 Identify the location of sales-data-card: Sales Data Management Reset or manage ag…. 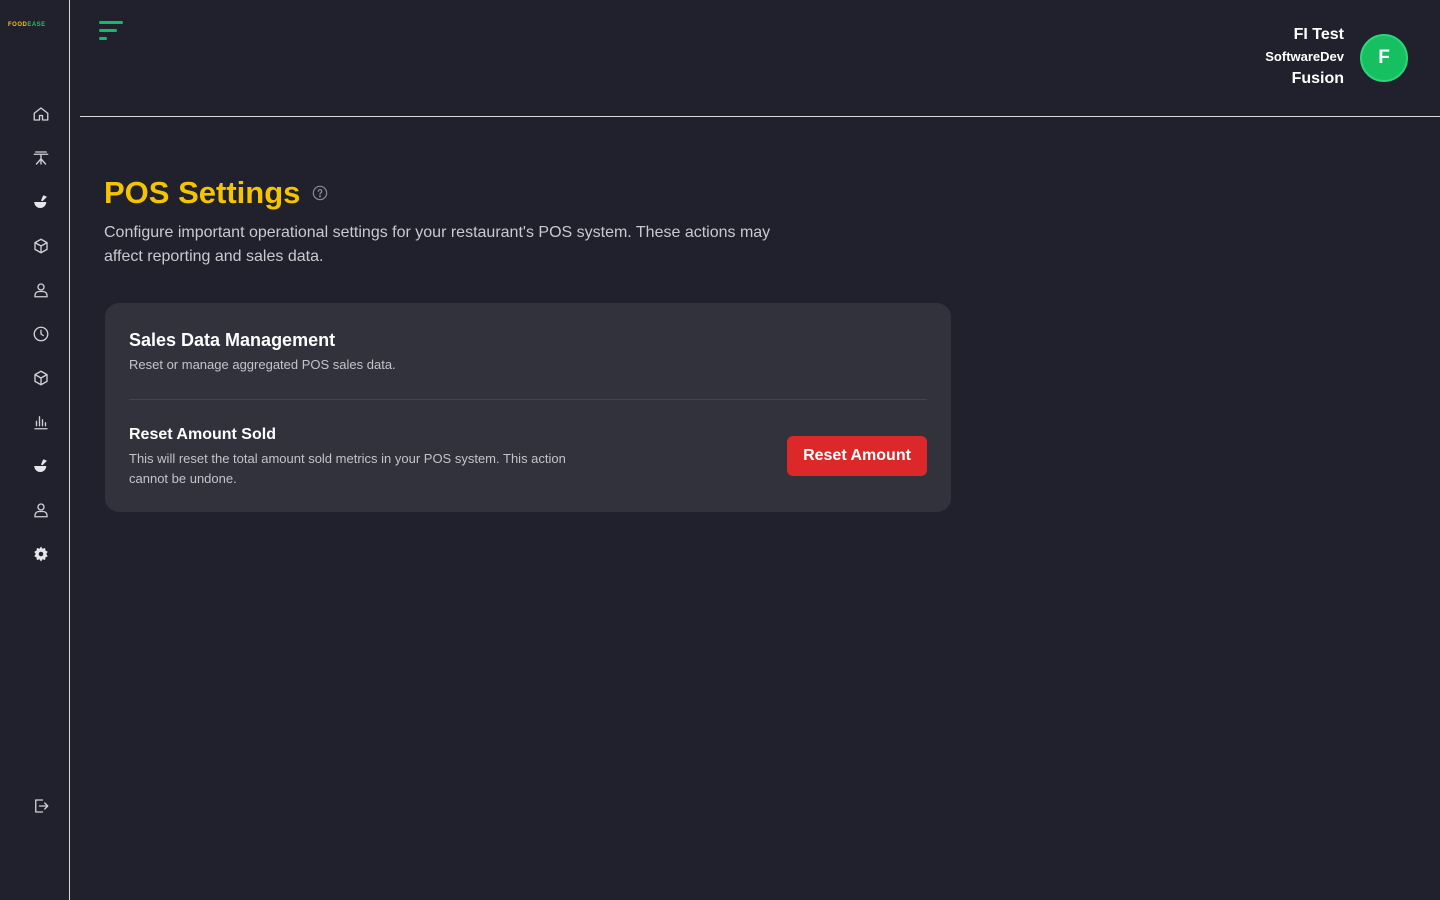
(528, 407).